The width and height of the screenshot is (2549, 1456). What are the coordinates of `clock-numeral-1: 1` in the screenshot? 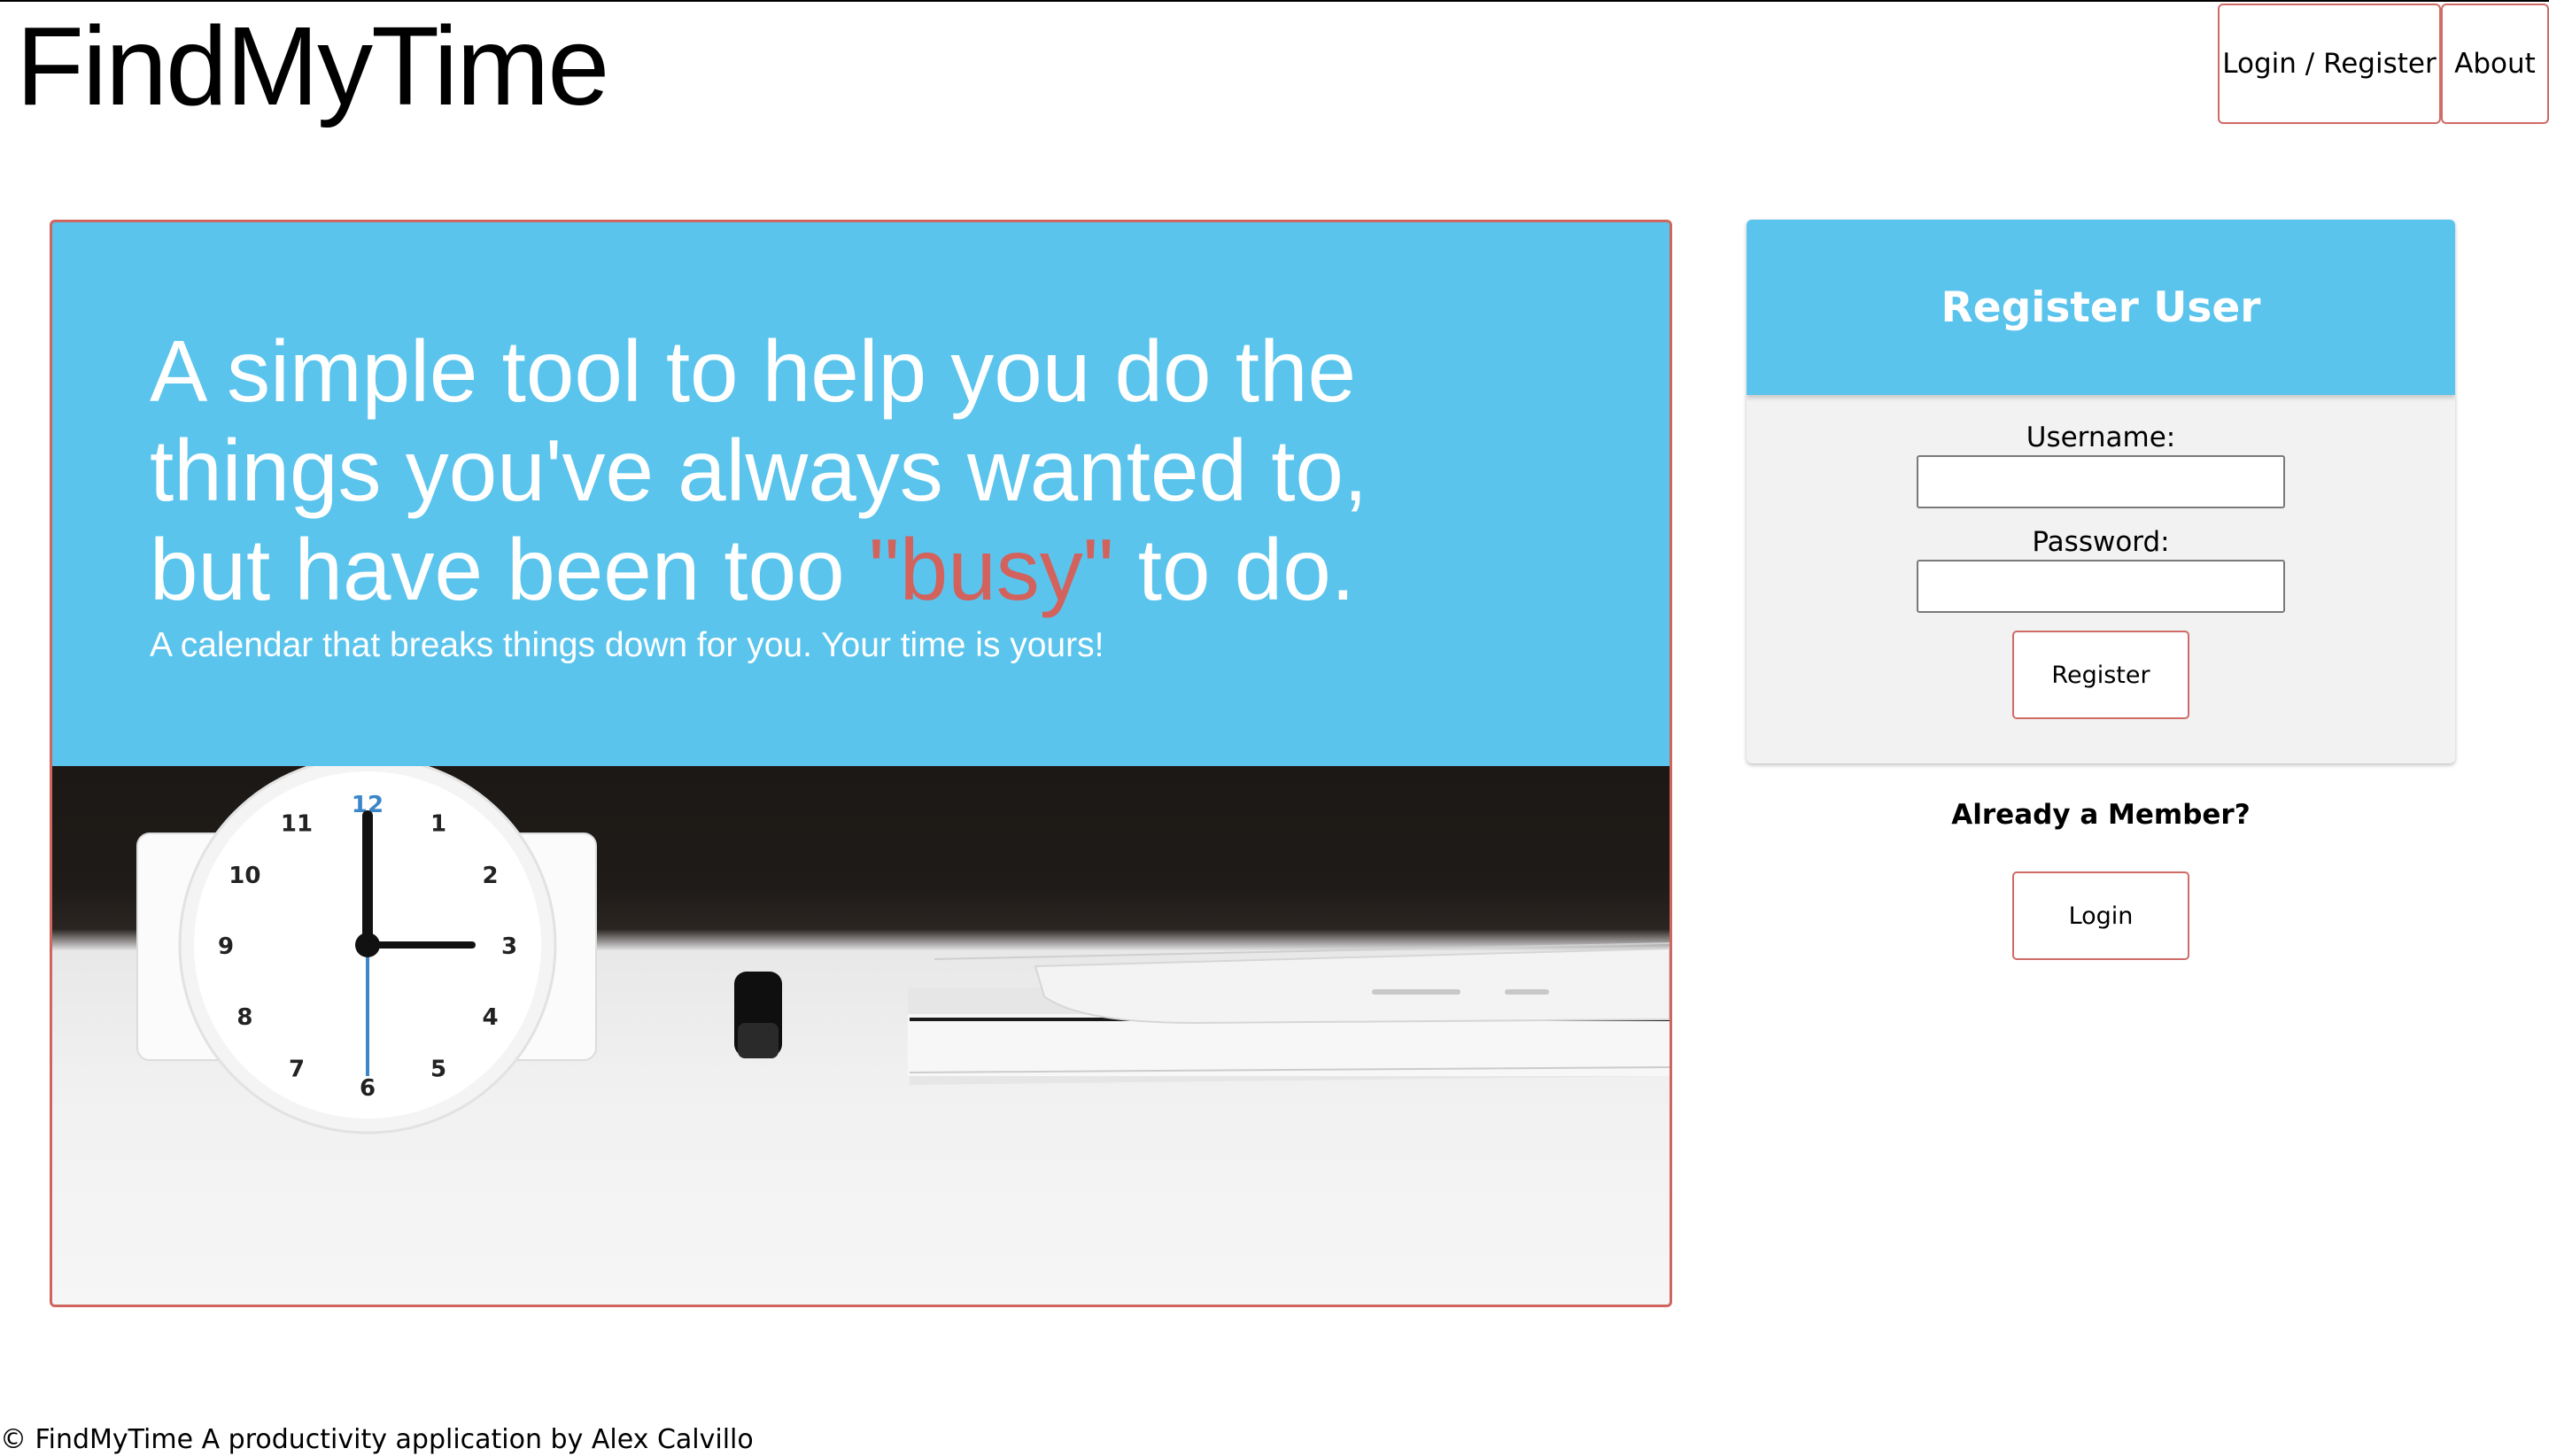 It's located at (438, 823).